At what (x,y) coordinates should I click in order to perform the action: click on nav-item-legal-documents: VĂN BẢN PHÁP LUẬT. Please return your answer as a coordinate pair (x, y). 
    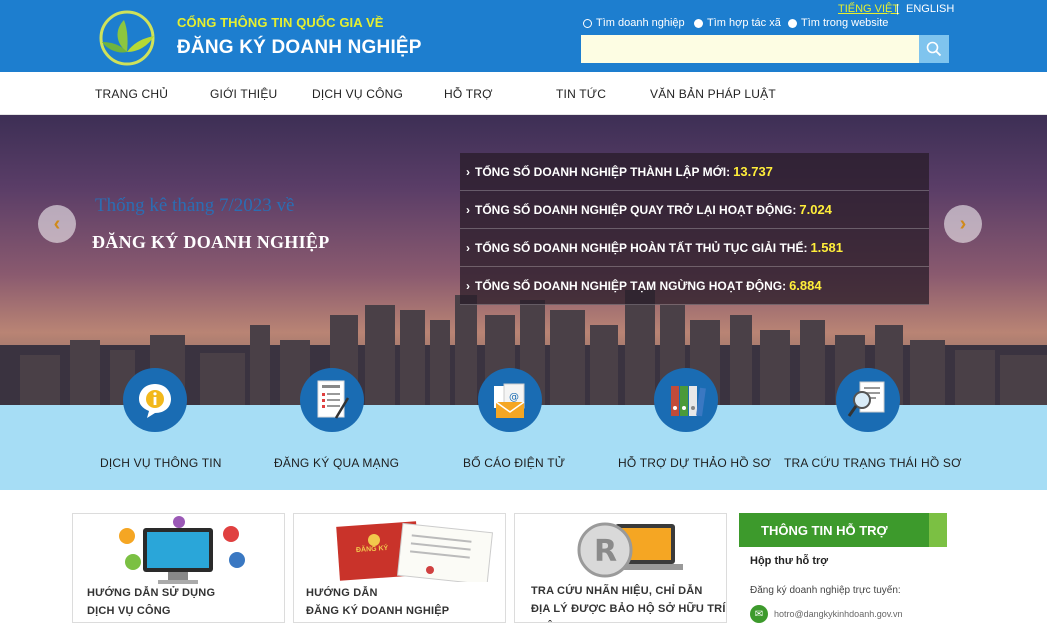
    Looking at the image, I should click on (713, 94).